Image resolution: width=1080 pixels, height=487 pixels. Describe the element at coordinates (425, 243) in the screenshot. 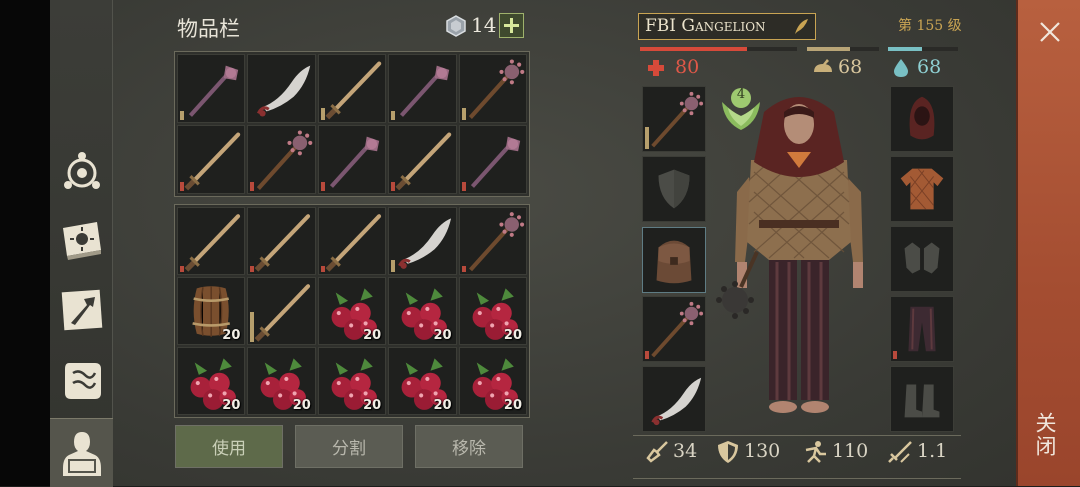

I see `scimitar-icon` at that location.